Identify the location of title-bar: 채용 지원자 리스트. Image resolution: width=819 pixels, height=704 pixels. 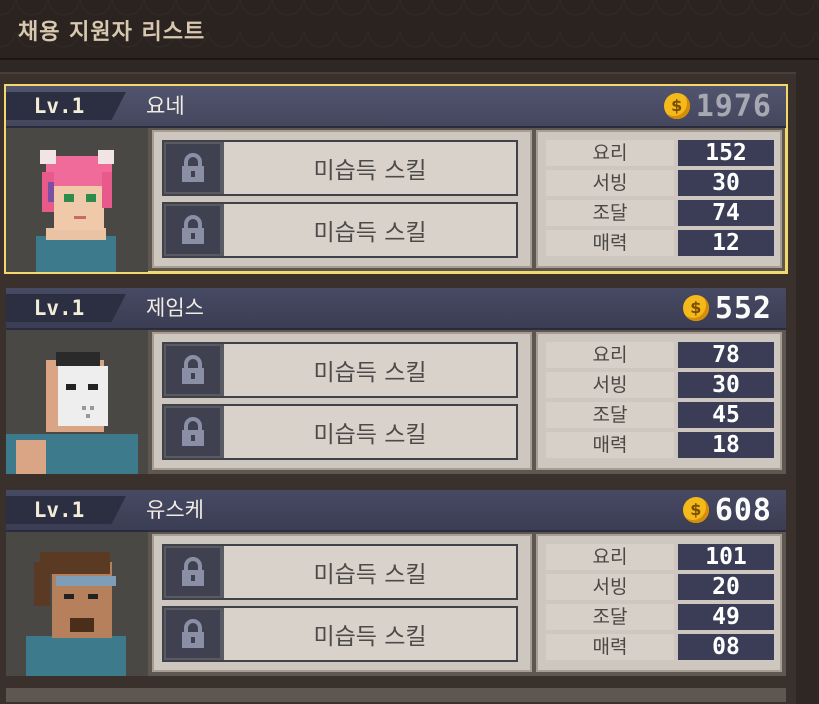
(409, 30).